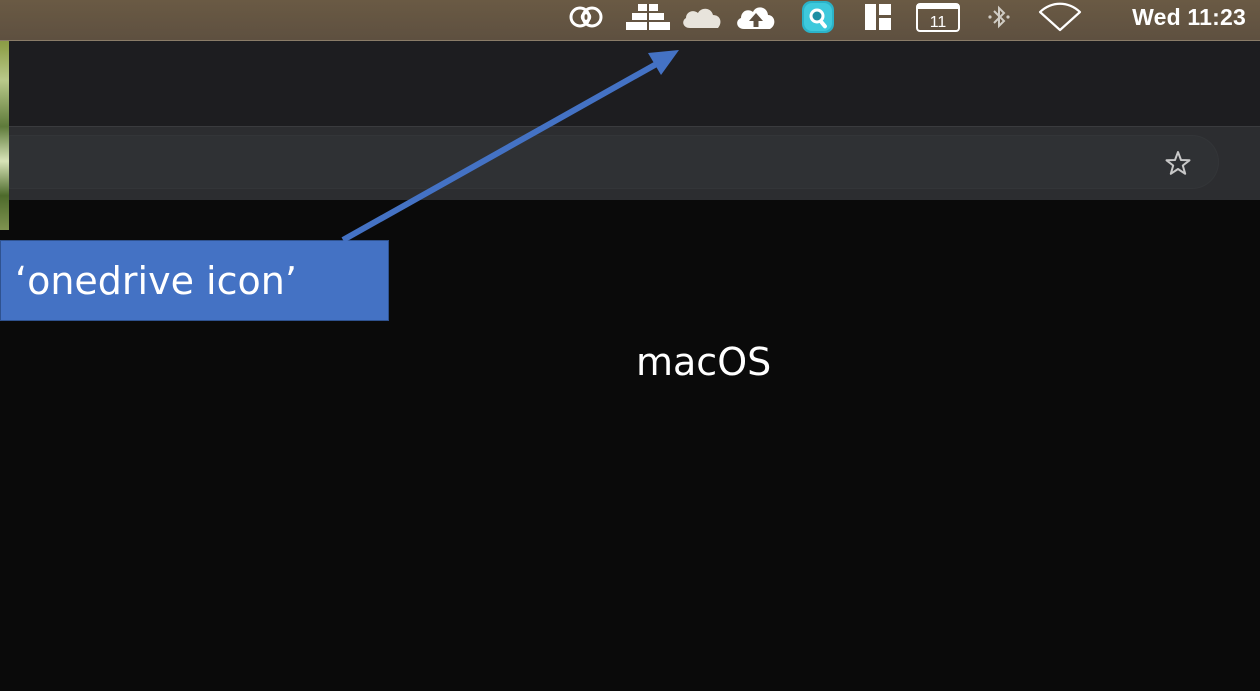 The image size is (1260, 691). I want to click on star-icon, so click(1178, 163).